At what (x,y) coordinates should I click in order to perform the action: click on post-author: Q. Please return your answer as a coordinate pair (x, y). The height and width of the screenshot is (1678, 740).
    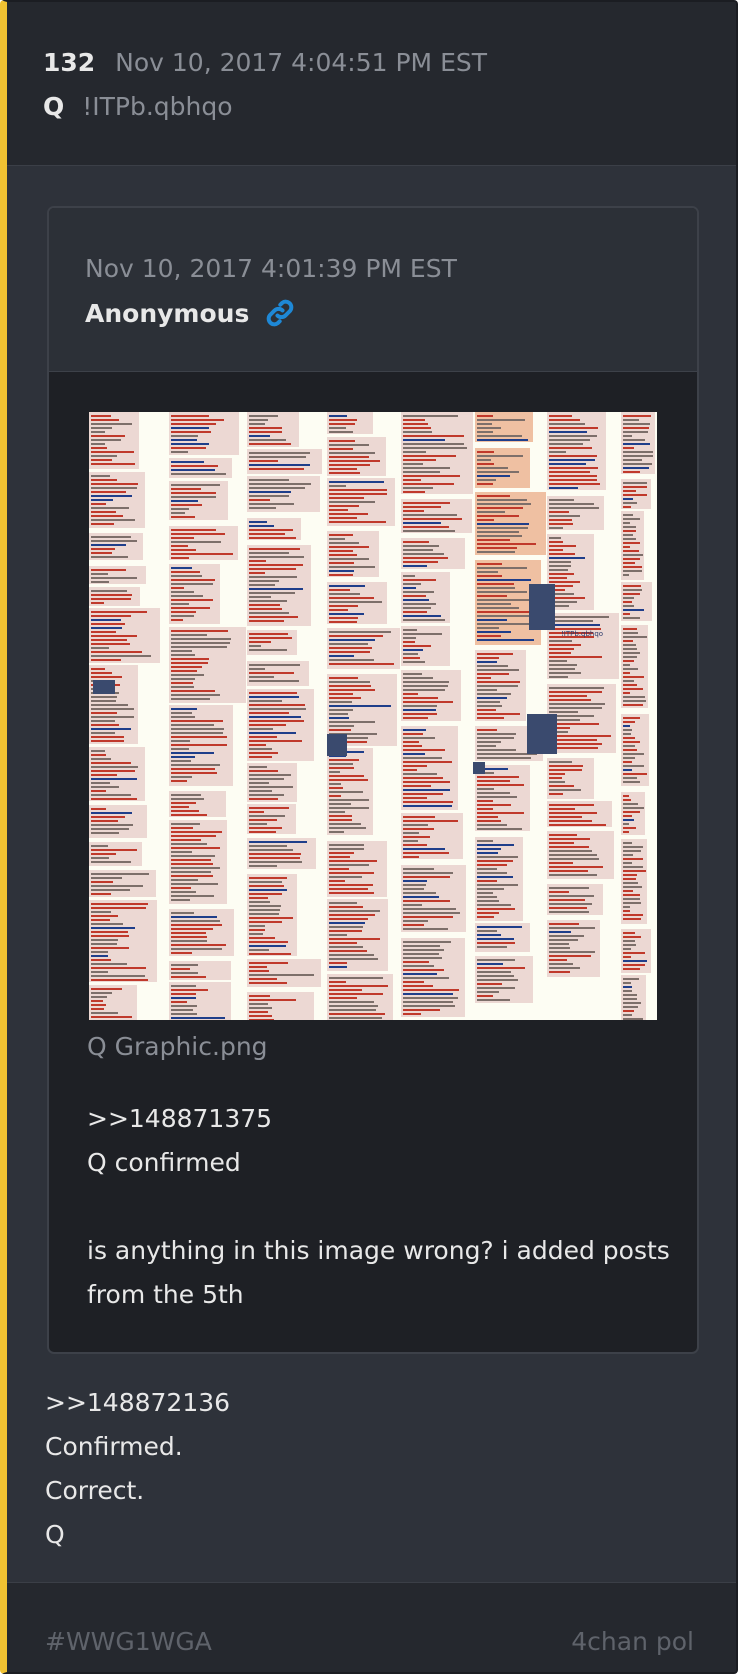
    Looking at the image, I should click on (54, 106).